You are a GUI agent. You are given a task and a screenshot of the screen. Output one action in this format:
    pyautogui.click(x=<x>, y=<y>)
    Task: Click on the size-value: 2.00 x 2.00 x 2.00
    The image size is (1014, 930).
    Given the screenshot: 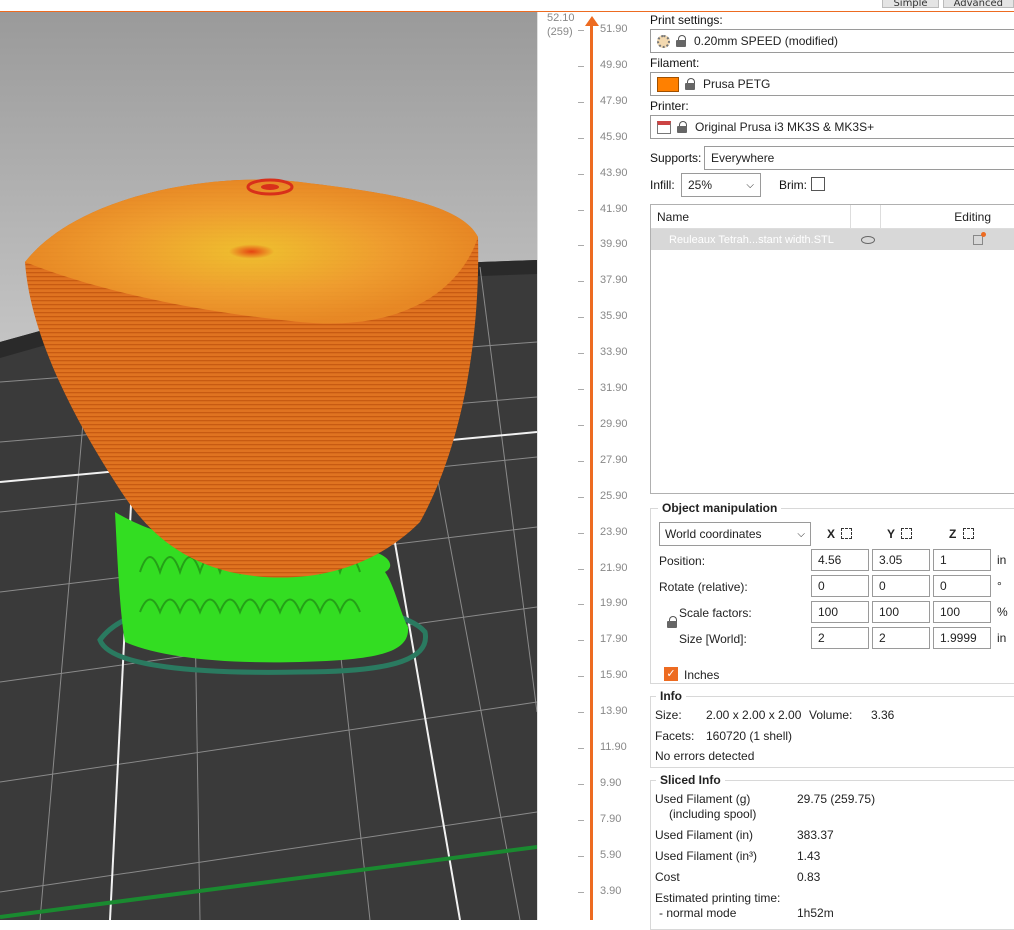 What is the action you would take?
    pyautogui.click(x=754, y=715)
    